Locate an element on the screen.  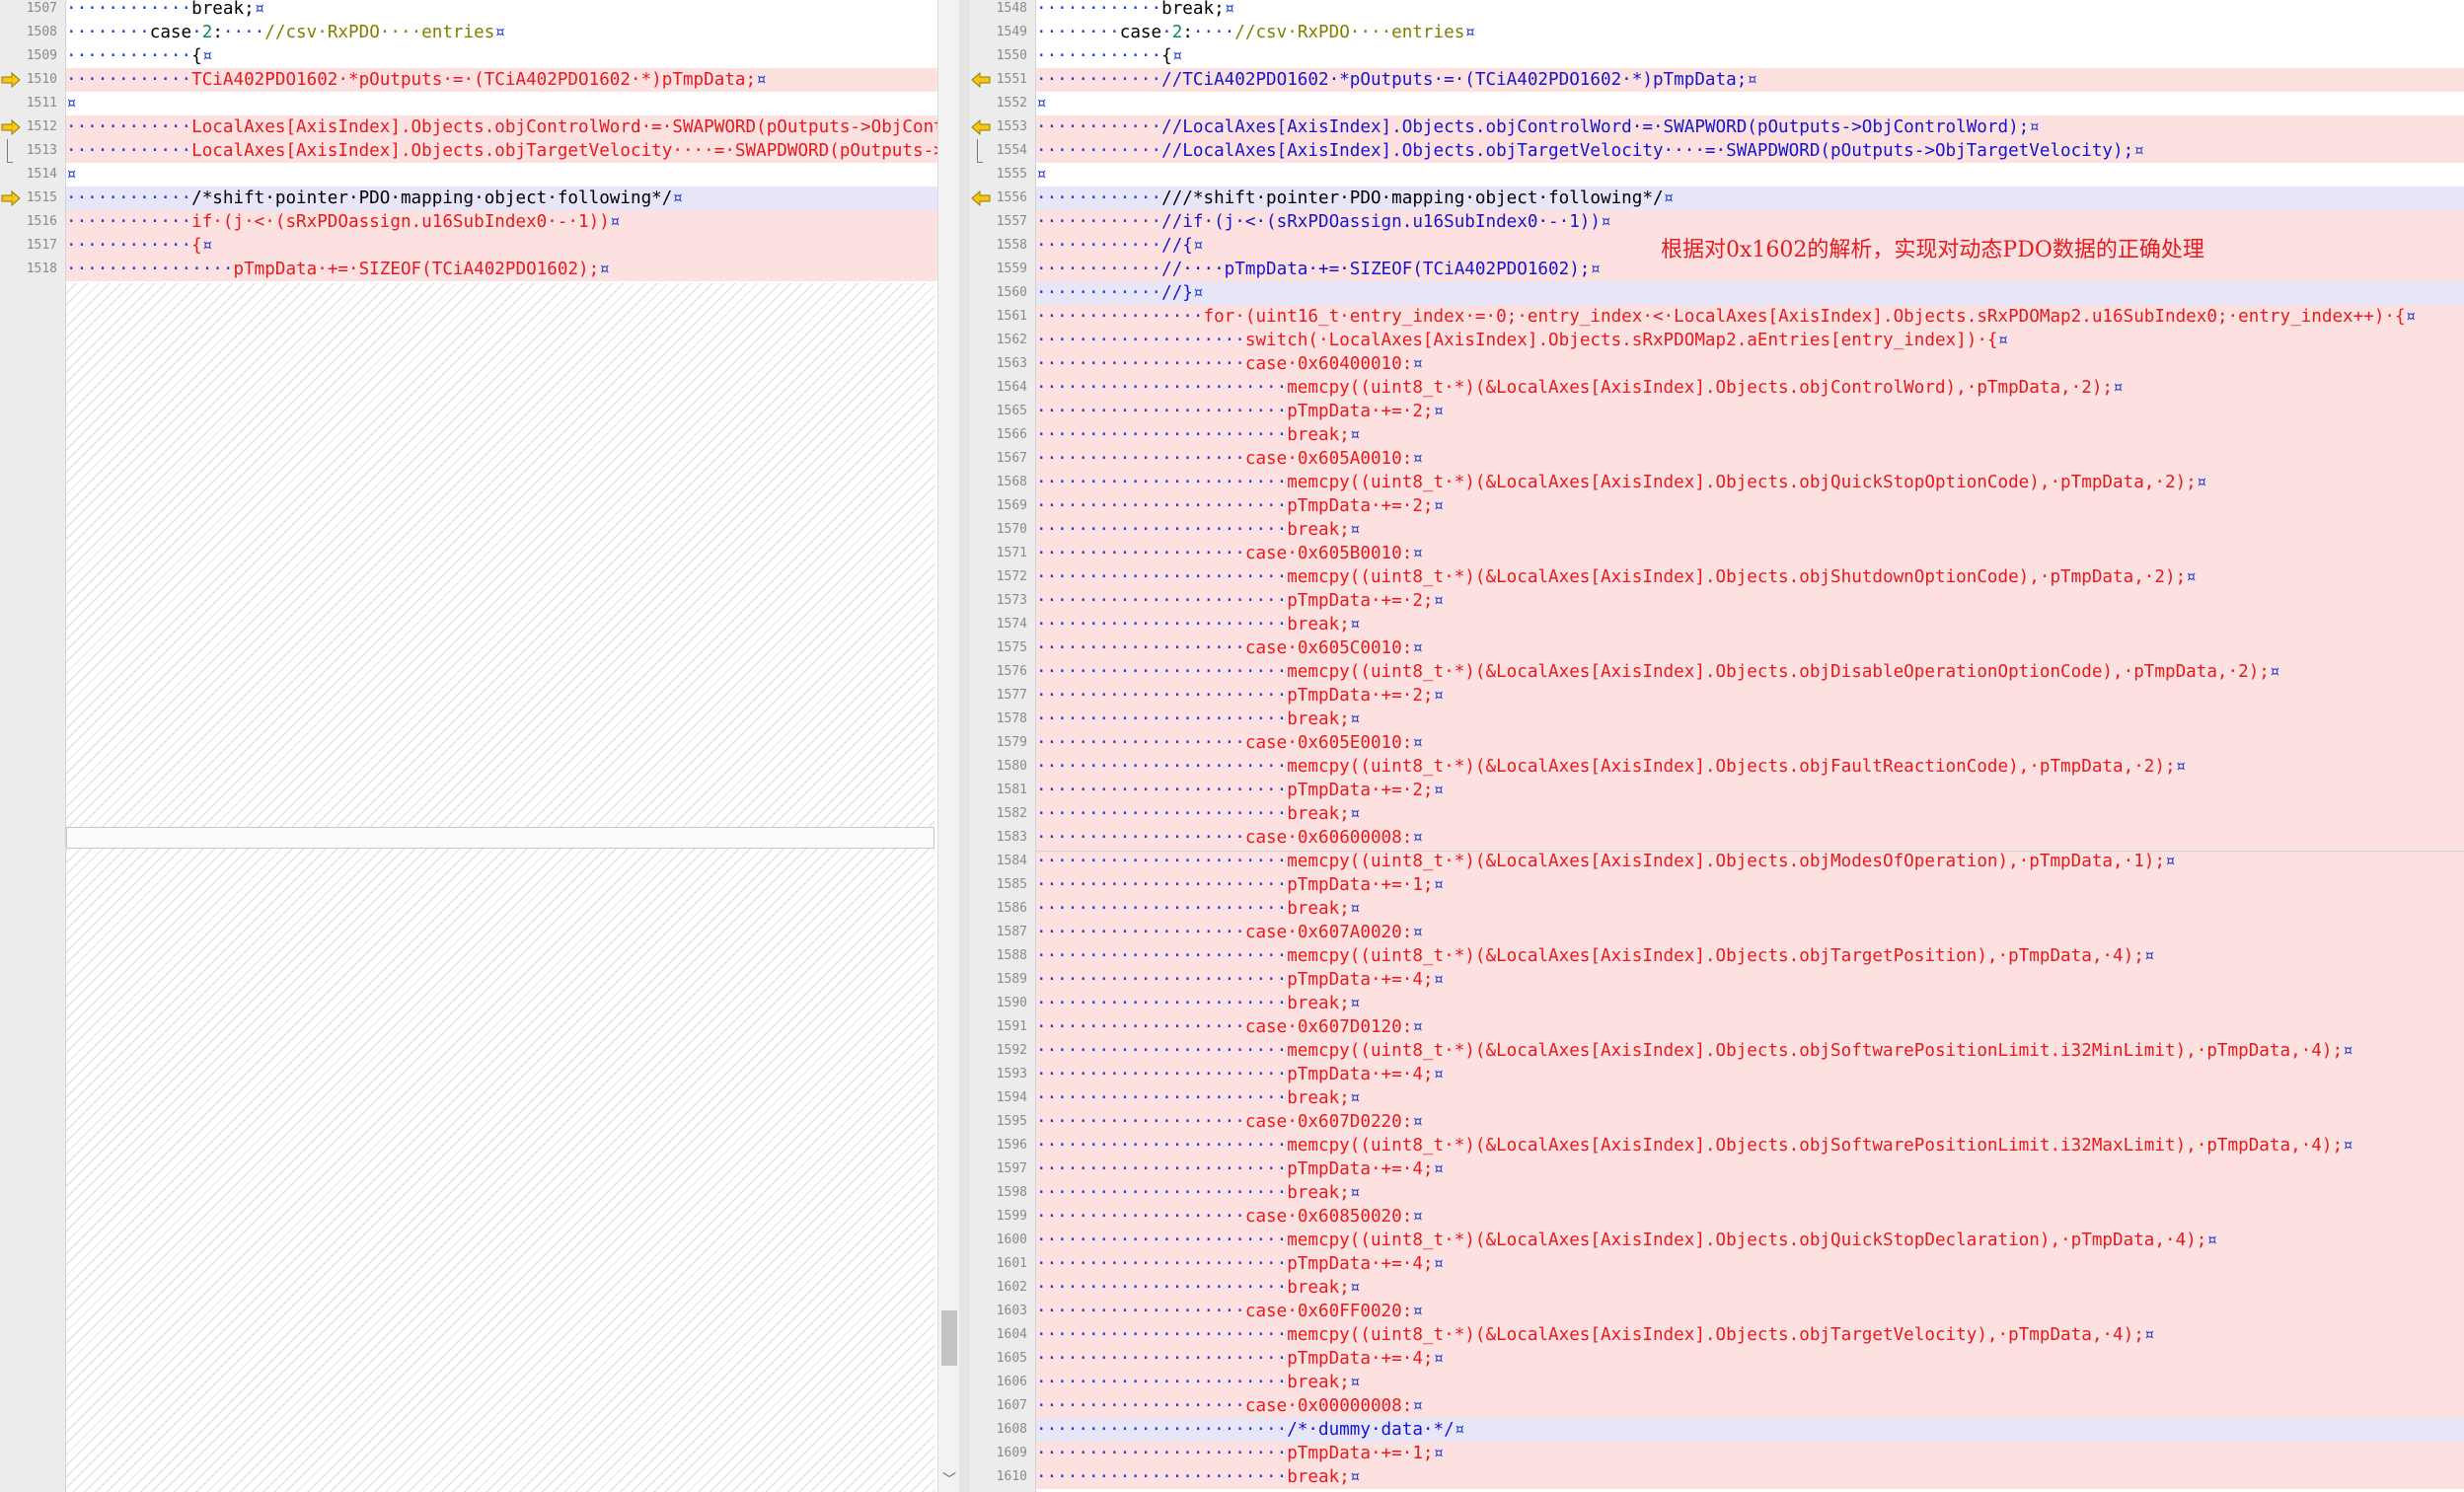
code-line: 1507 ············break;¤ is located at coordinates (469, 10).